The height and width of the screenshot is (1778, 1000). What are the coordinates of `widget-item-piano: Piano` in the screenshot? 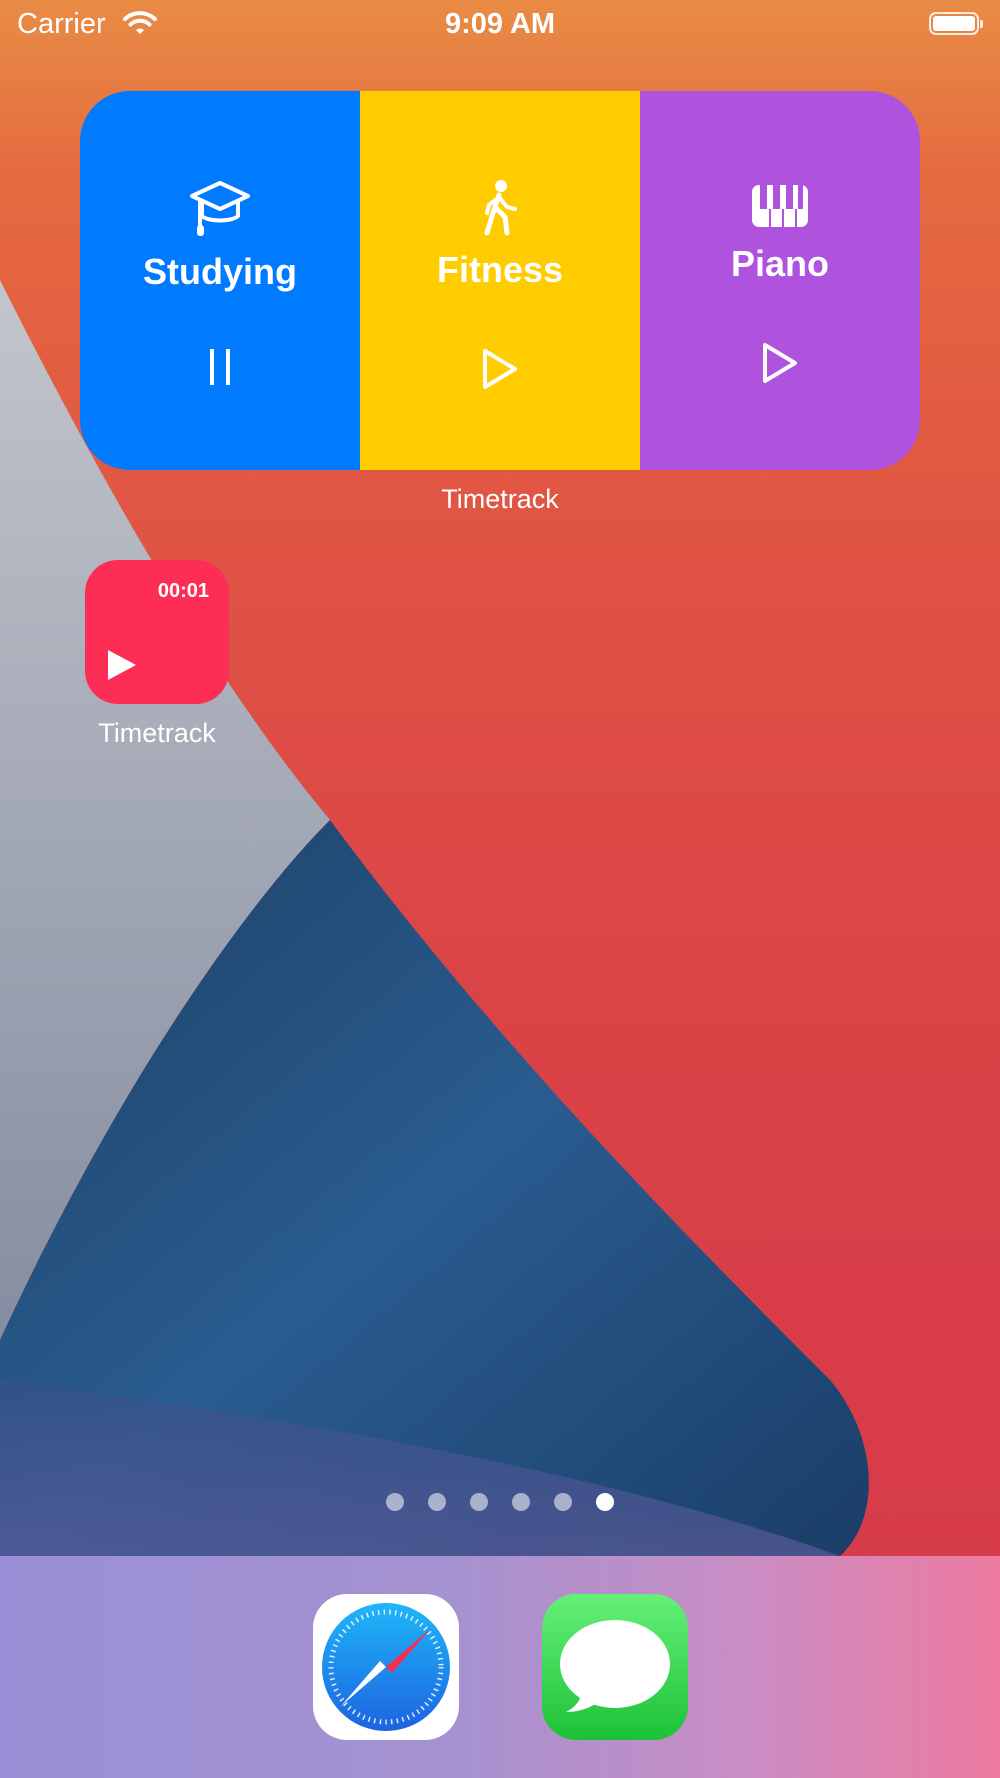 It's located at (780, 280).